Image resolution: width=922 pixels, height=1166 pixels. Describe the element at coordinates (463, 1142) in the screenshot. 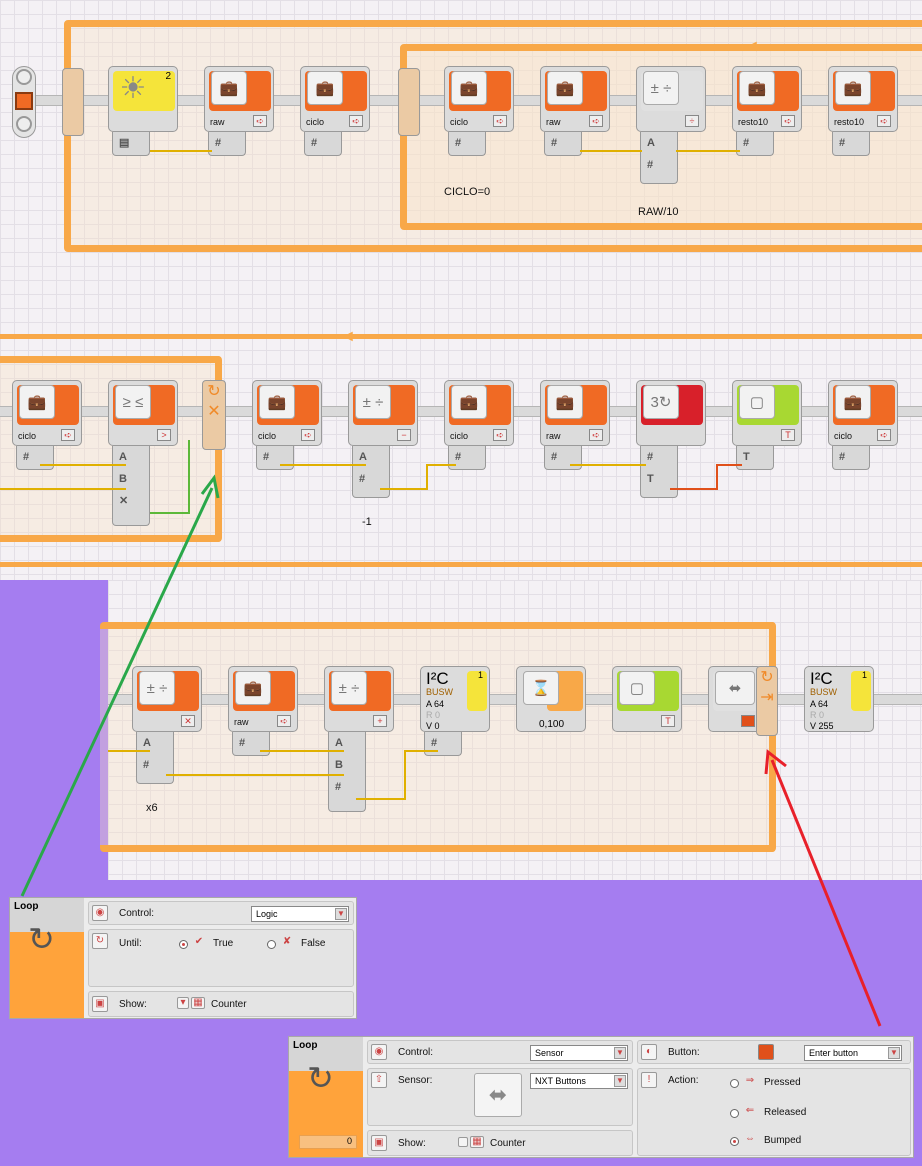

I see `counter-checkbox` at that location.